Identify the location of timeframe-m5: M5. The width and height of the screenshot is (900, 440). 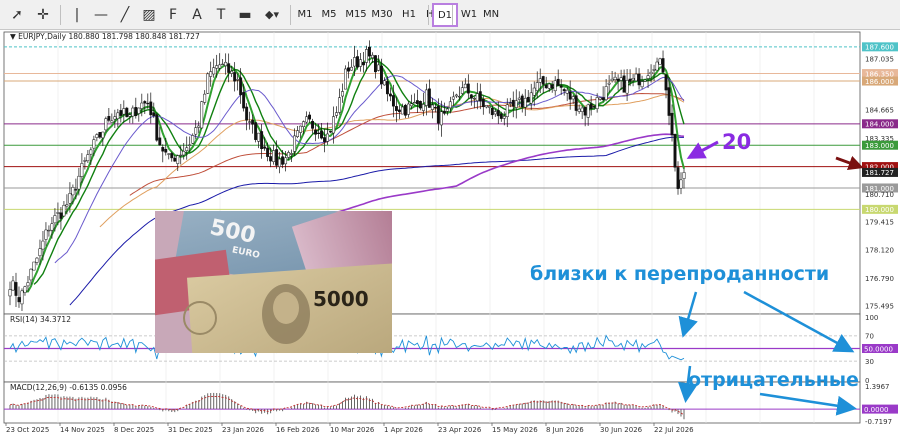
(329, 14).